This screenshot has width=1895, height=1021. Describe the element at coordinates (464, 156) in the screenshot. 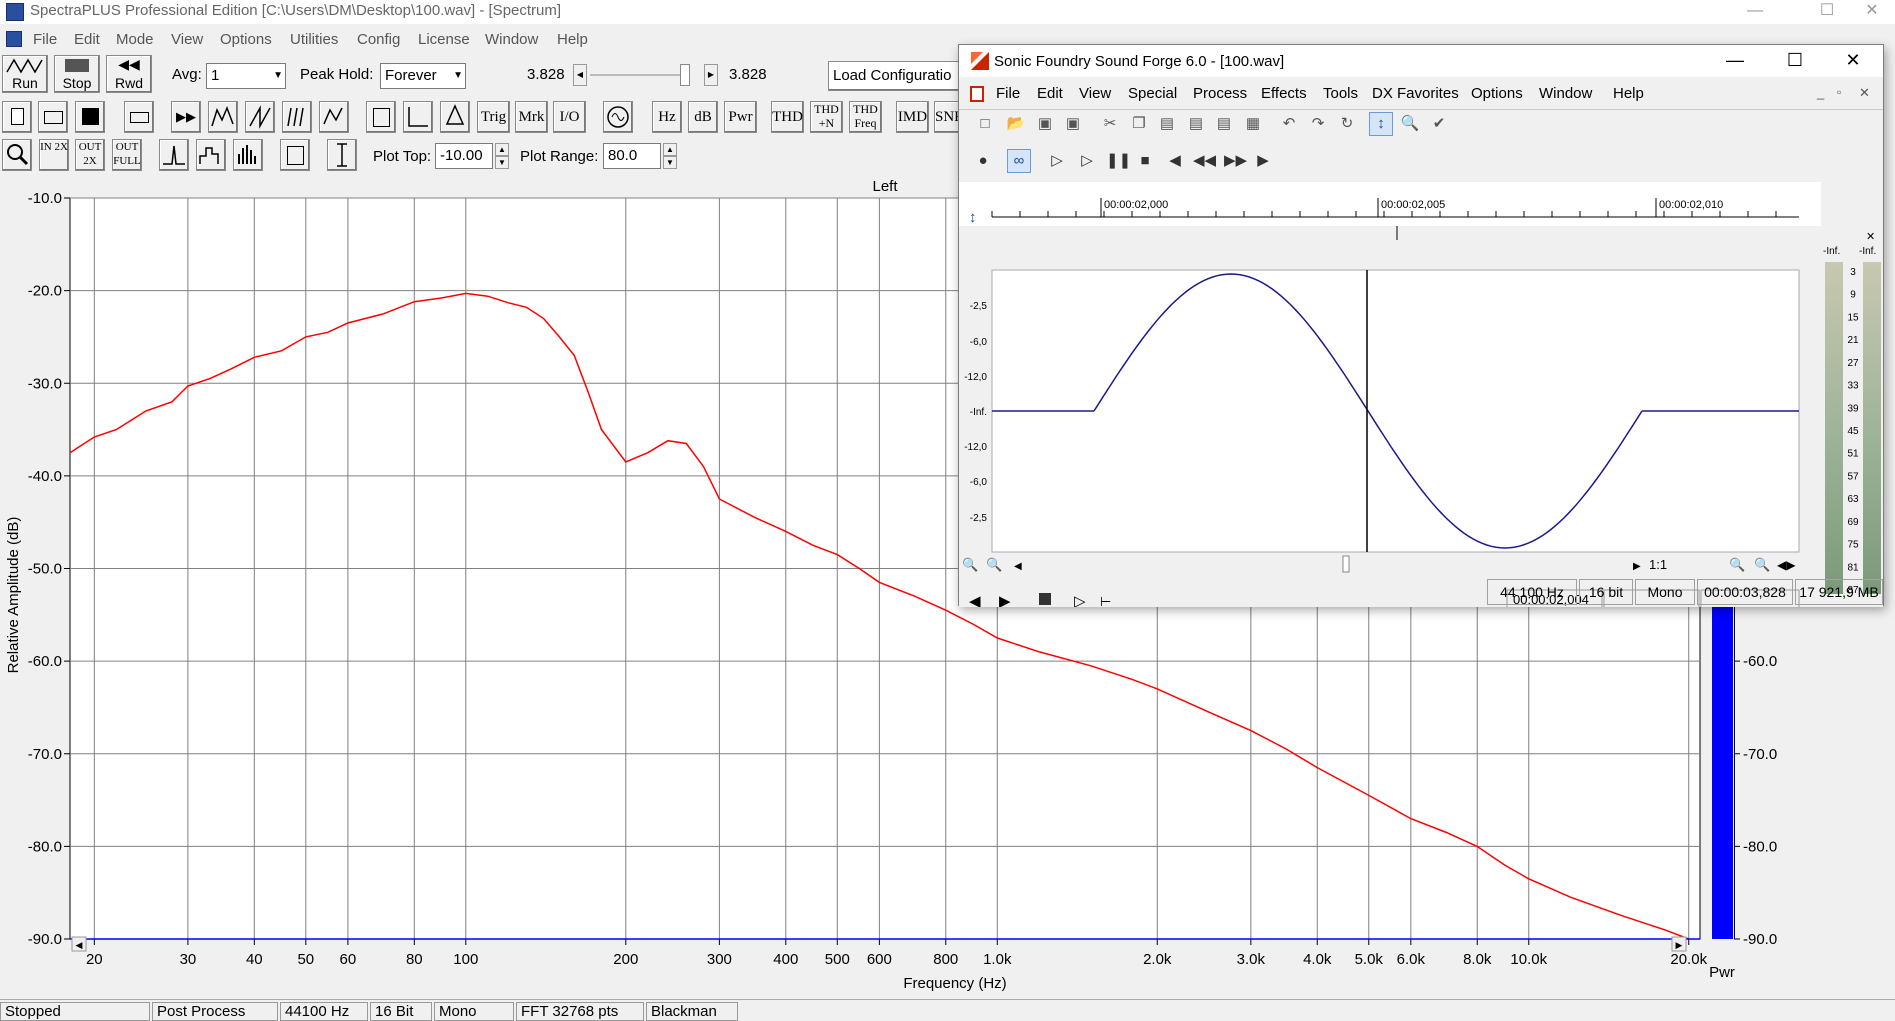

I see `plot-top-input: -10.00` at that location.